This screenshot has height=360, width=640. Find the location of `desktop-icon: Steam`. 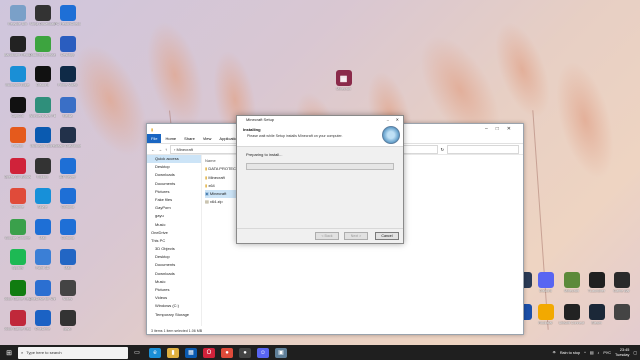

desktop-icon: Steam is located at coordinates (596, 314).